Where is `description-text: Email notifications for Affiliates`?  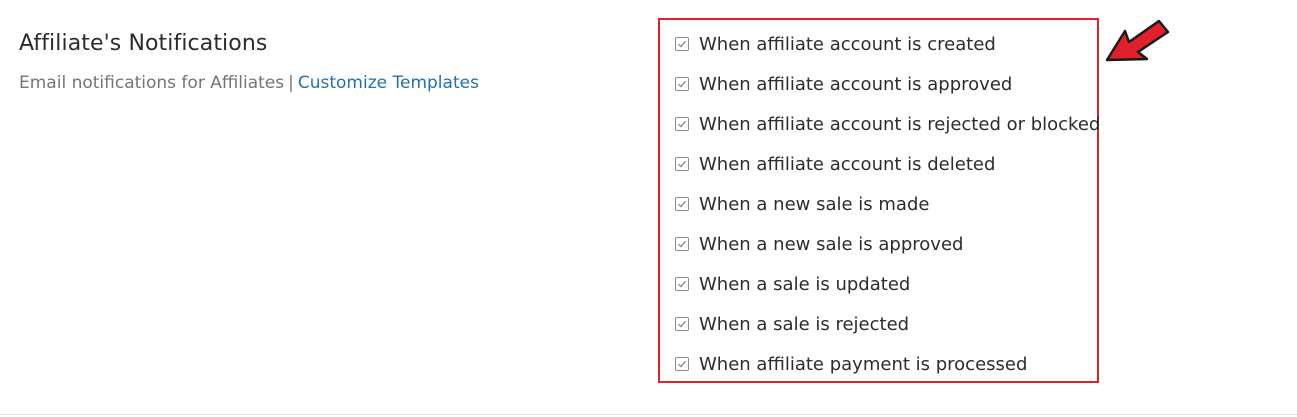
description-text: Email notifications for Affiliates is located at coordinates (152, 83).